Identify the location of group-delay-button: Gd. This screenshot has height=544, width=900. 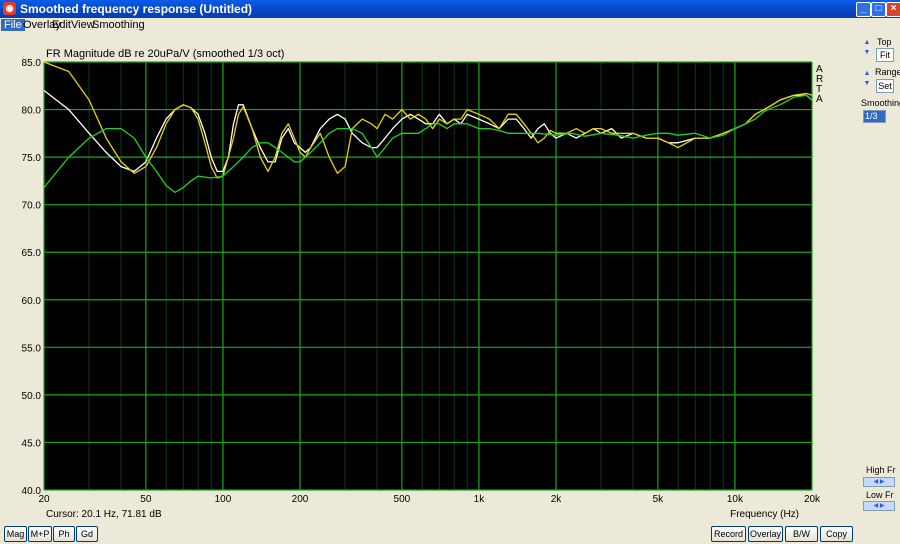
(87, 534).